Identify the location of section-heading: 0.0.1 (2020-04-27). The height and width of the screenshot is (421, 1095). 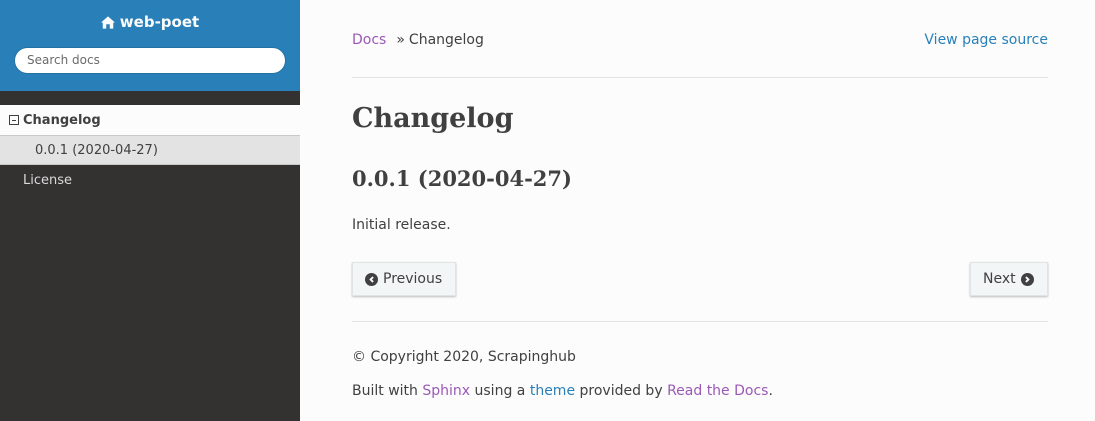
(462, 178).